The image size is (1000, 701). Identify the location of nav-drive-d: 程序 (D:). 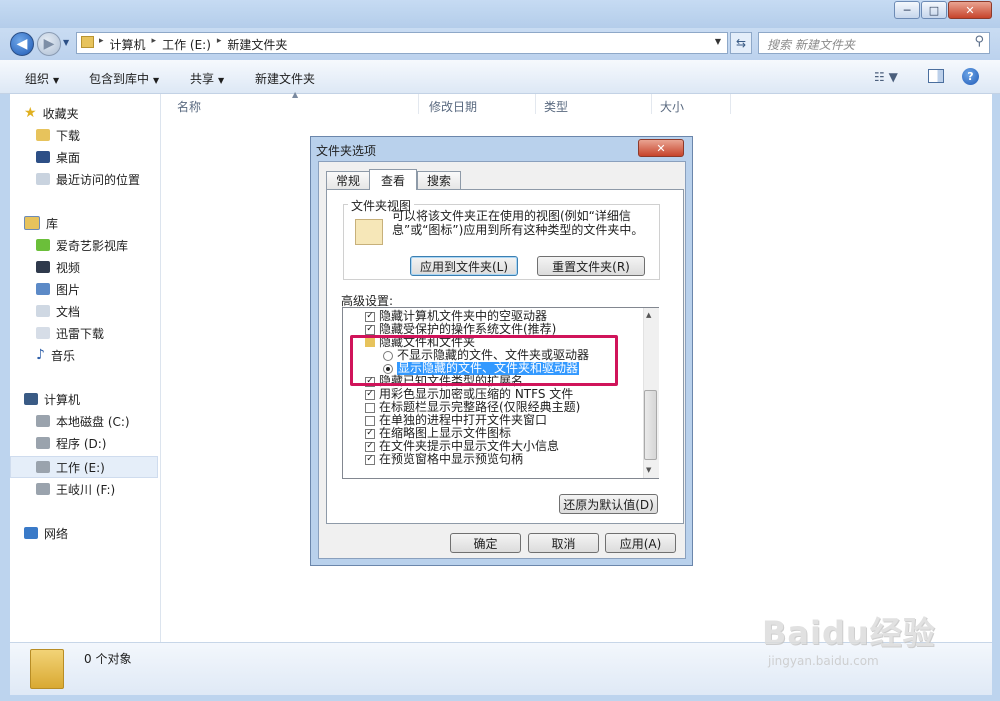
(71, 443).